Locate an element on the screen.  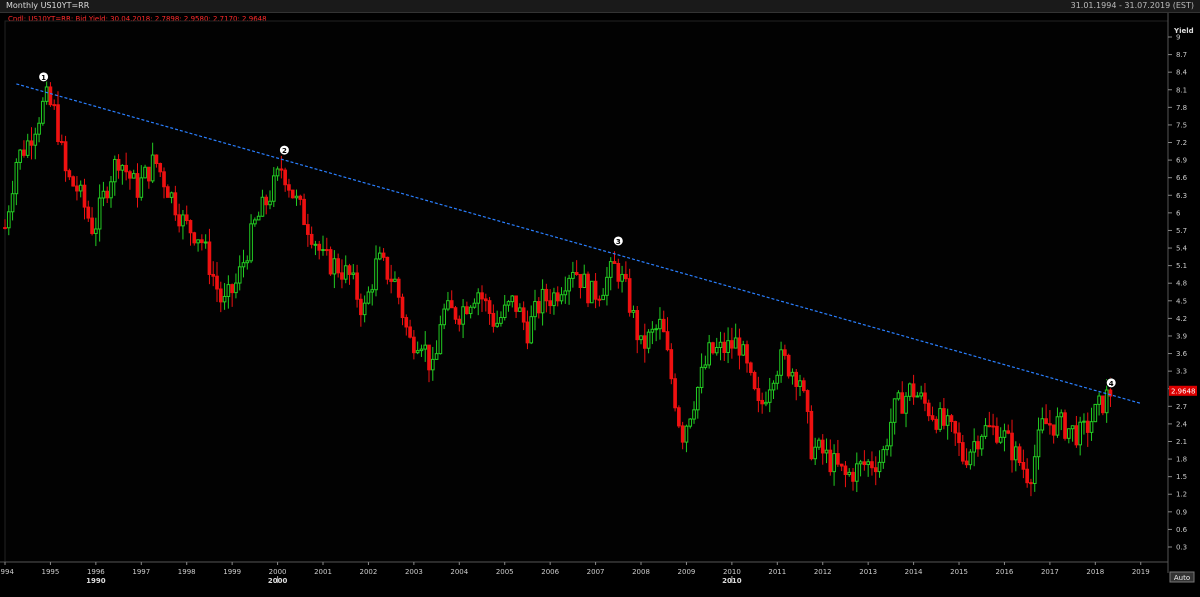
pivot-marker-label: 2 is located at coordinates (284, 151).